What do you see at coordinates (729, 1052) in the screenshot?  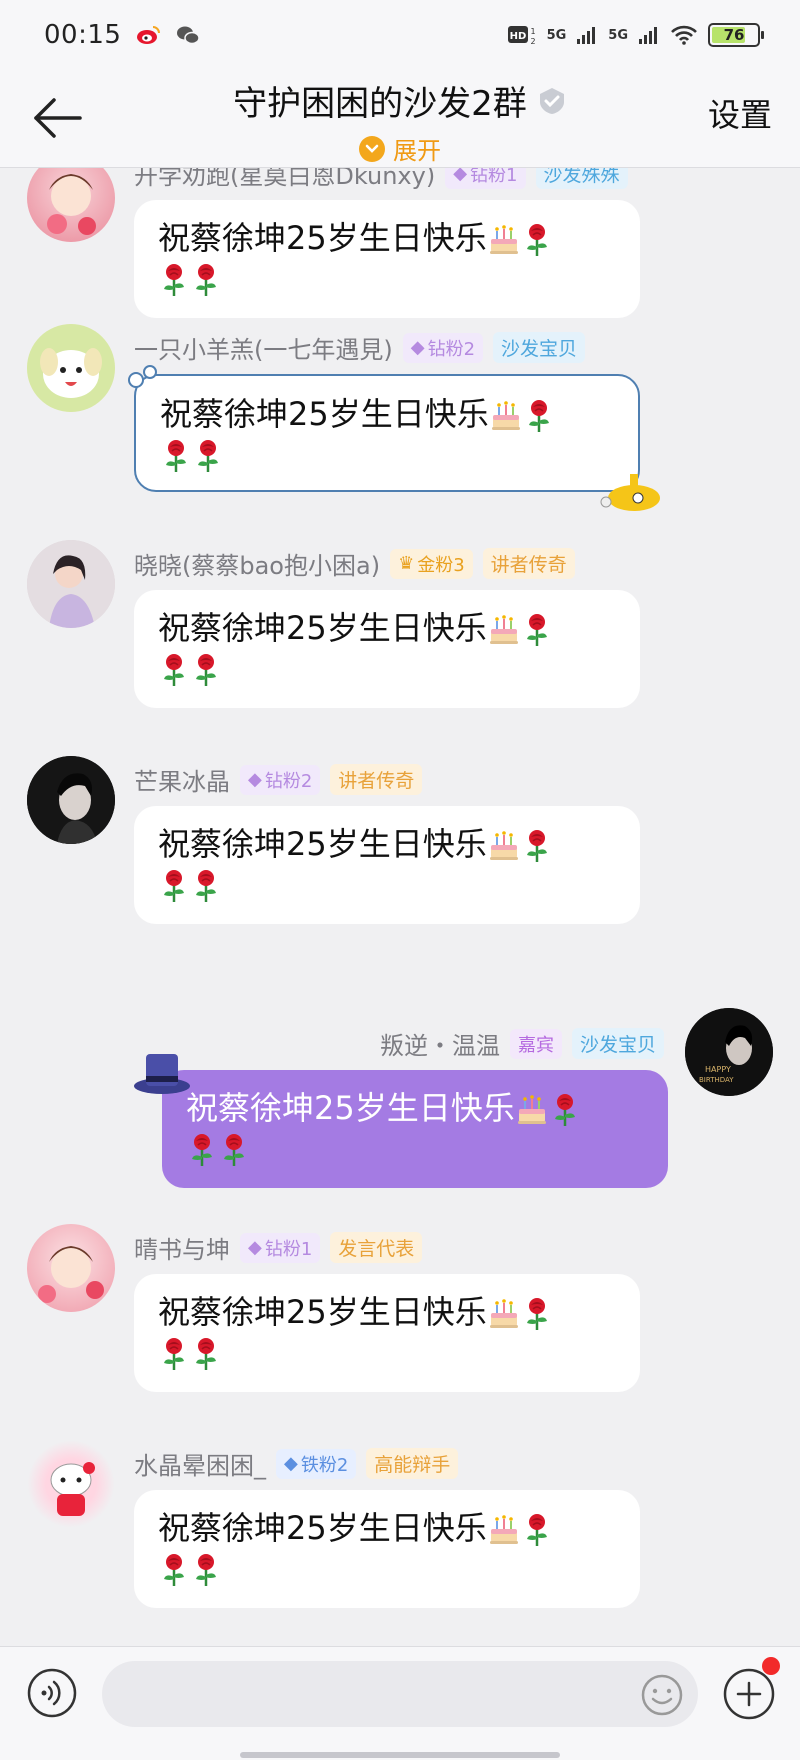 I see `user-avatar: HAPPY BIRTHDAY` at bounding box center [729, 1052].